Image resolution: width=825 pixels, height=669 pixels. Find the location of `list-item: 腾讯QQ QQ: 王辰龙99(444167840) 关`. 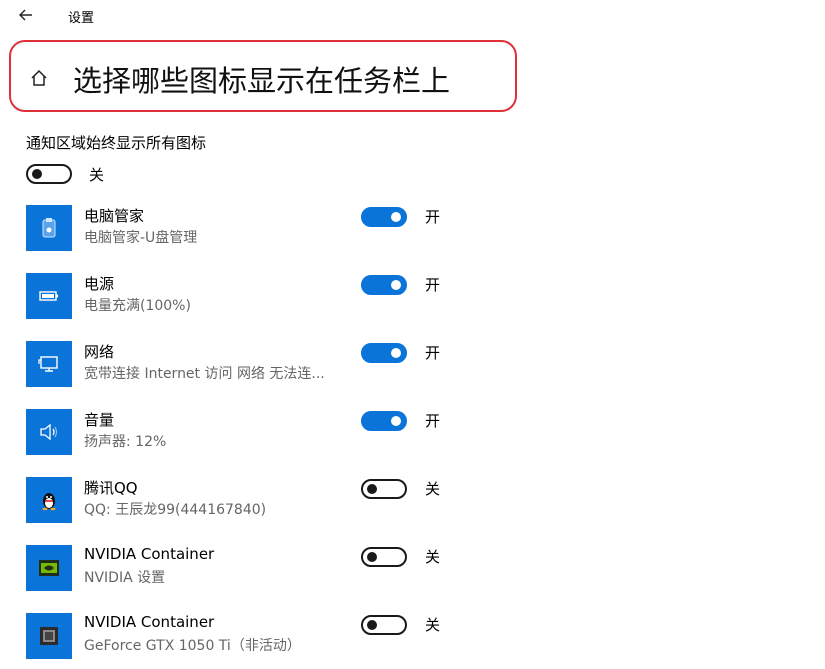

list-item: 腾讯QQ QQ: 王辰龙99(444167840) 关 is located at coordinates (246, 505).